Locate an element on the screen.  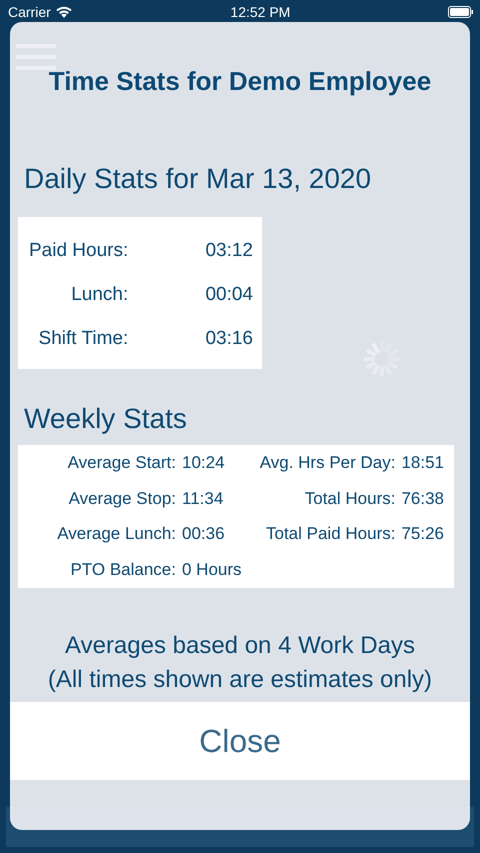
stat-label: Total Paid Hours: is located at coordinates (330, 534).